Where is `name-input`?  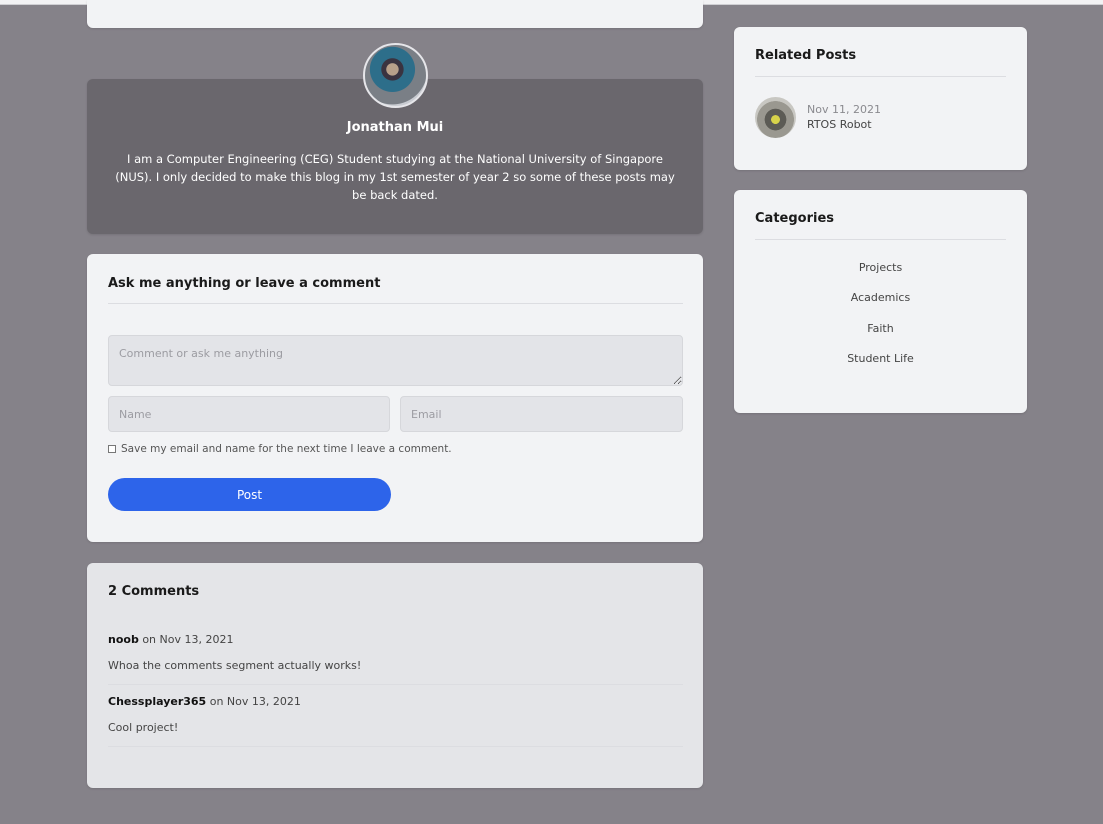 name-input is located at coordinates (249, 414).